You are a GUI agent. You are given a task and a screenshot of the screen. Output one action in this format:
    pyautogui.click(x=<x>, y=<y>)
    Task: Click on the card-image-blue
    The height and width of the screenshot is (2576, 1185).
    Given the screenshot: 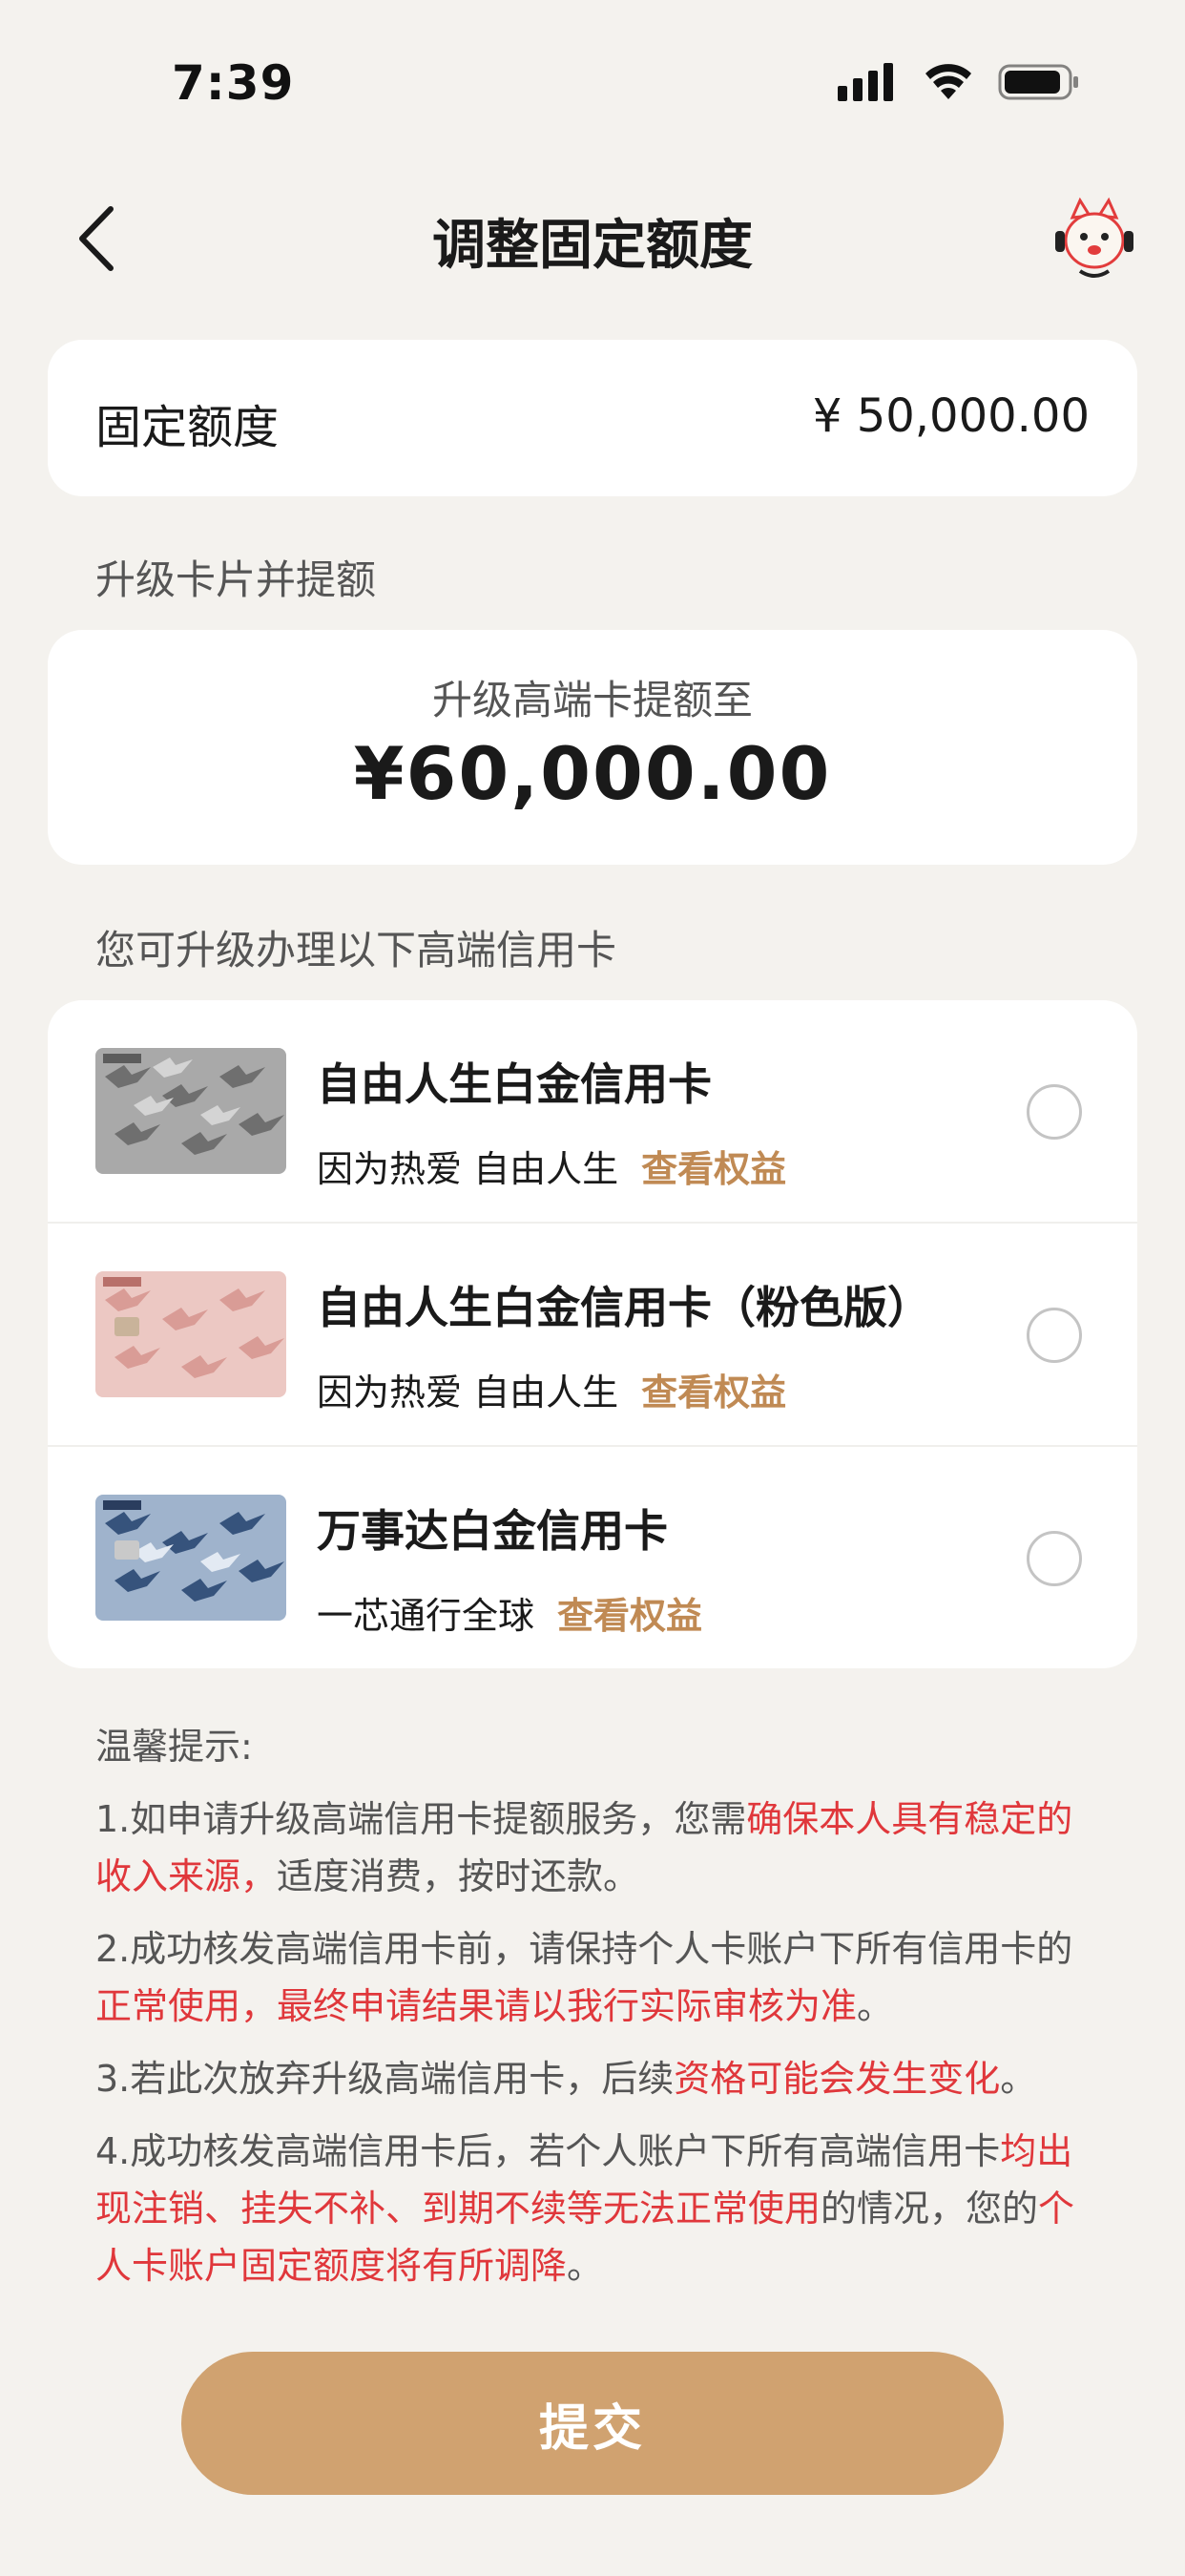 What is the action you would take?
    pyautogui.click(x=190, y=1558)
    